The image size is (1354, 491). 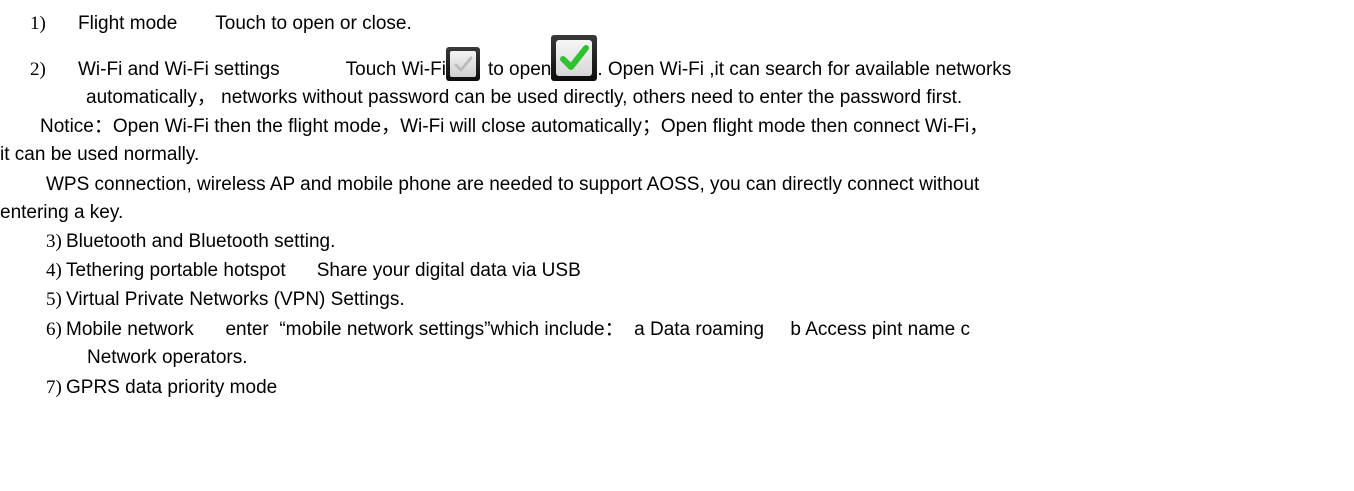 What do you see at coordinates (38, 69) in the screenshot?
I see `item-number: 2)` at bounding box center [38, 69].